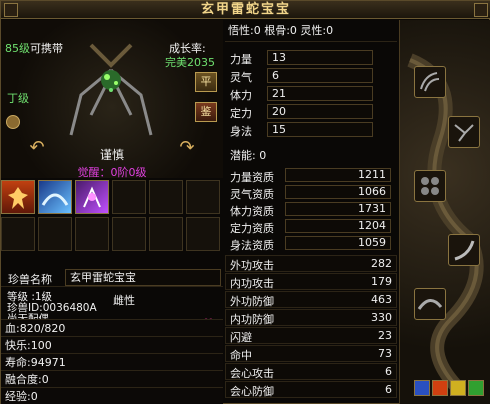 The width and height of the screenshot is (490, 404). Describe the element at coordinates (252, 245) in the screenshot. I see `aptitude-label: 身法资质` at that location.